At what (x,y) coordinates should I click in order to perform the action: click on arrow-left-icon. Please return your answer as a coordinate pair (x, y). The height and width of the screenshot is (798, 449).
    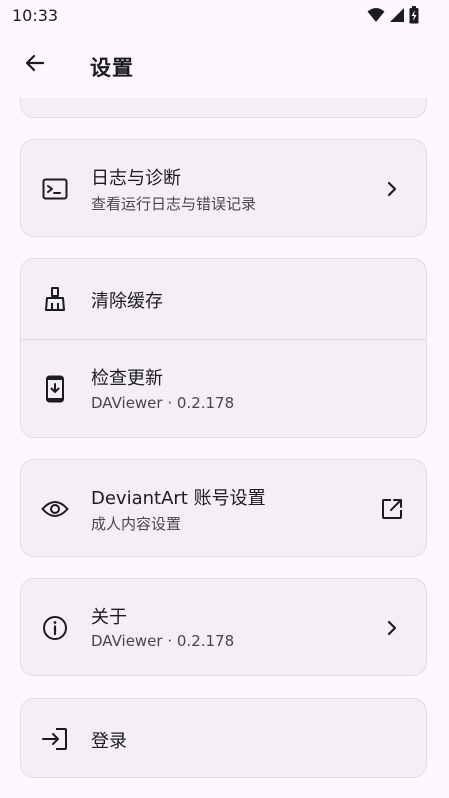
    Looking at the image, I should click on (35, 63).